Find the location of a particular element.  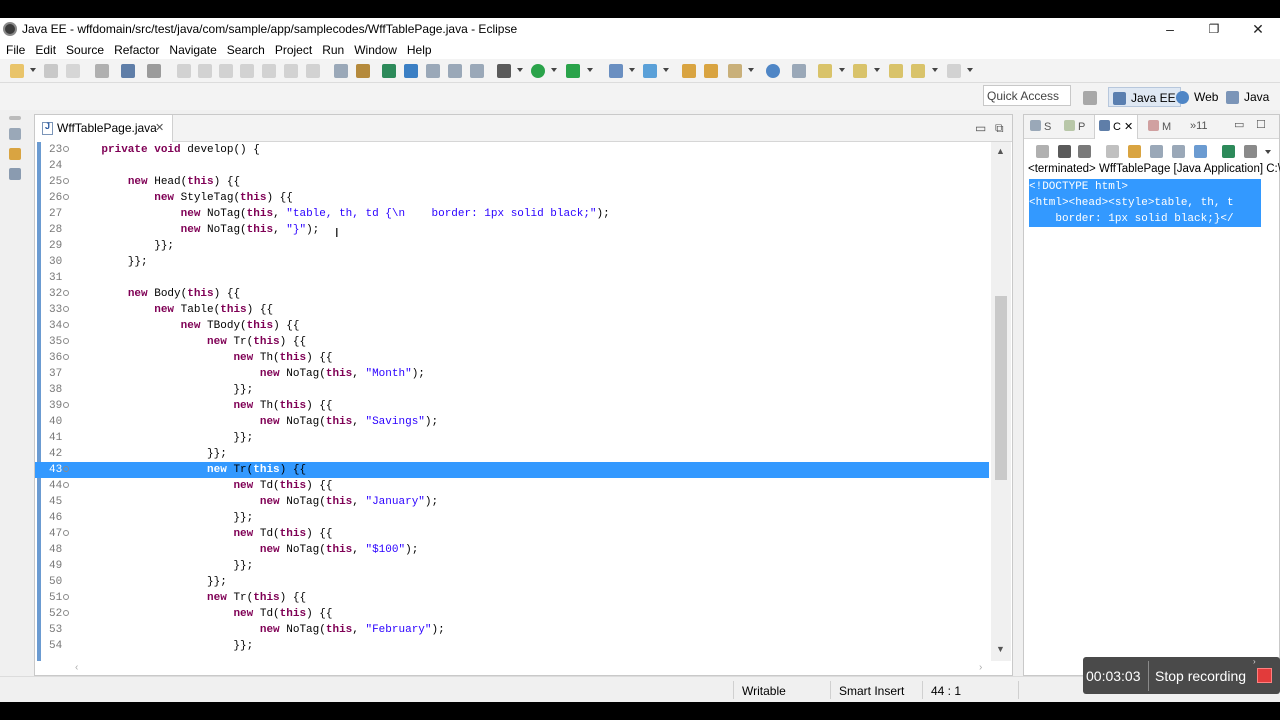

minimize-button: – is located at coordinates (1170, 29).